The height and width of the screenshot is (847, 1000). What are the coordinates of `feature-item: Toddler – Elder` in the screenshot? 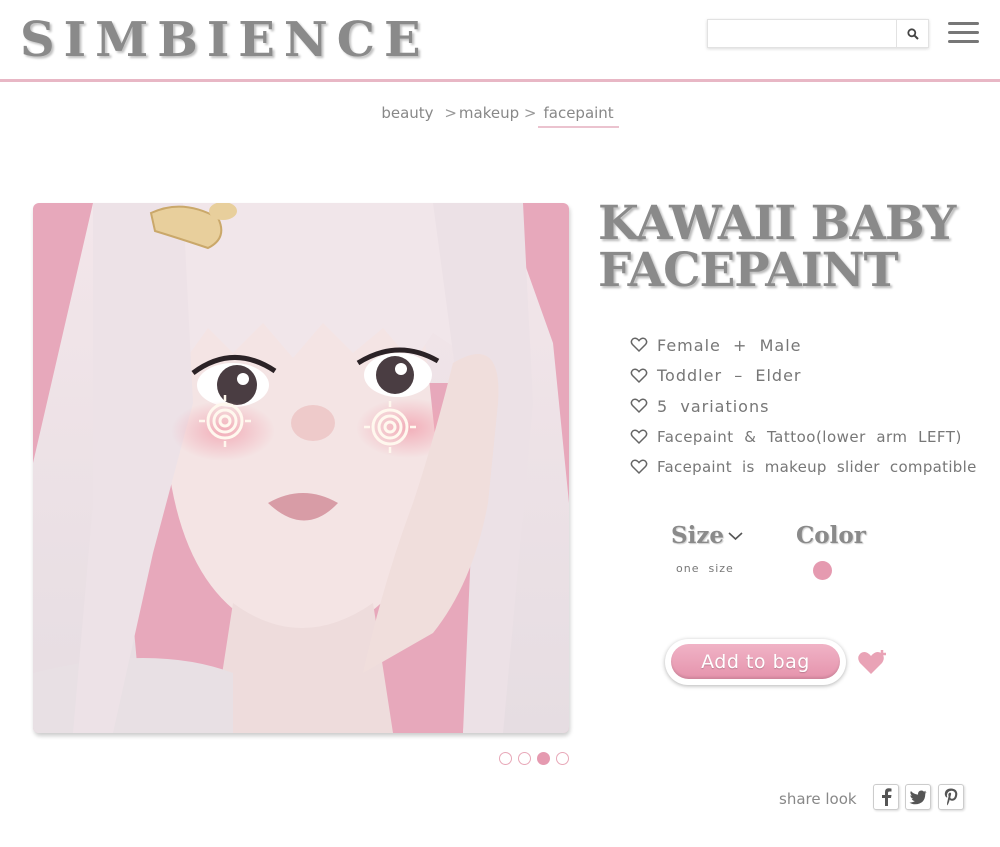 It's located at (803, 376).